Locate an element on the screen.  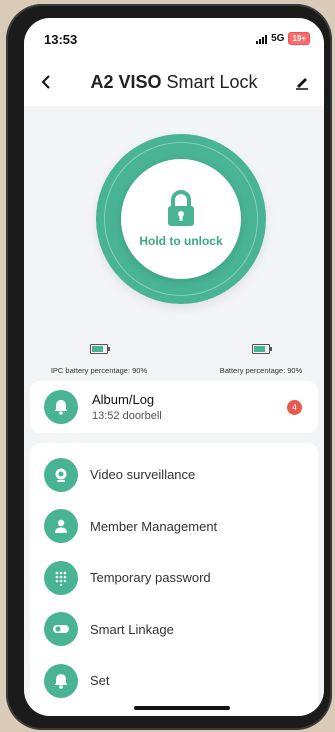
lock-battery-label: Battery percentage: 90% is located at coordinates (261, 370).